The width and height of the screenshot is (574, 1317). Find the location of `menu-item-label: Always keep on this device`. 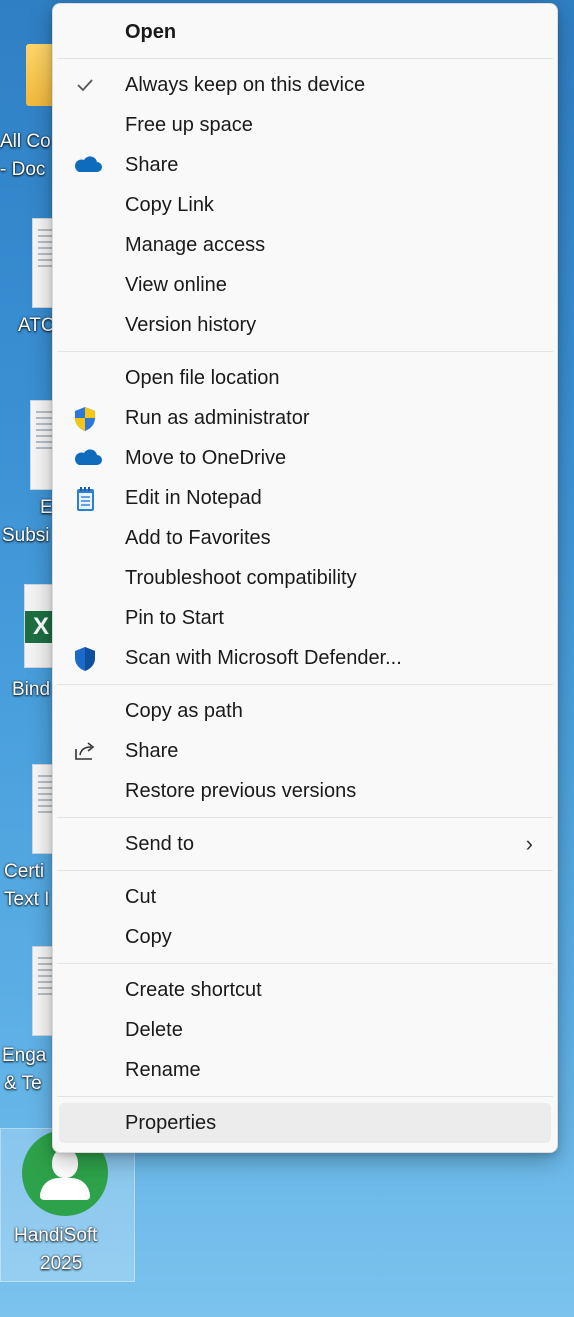

menu-item-label: Always keep on this device is located at coordinates (245, 85).